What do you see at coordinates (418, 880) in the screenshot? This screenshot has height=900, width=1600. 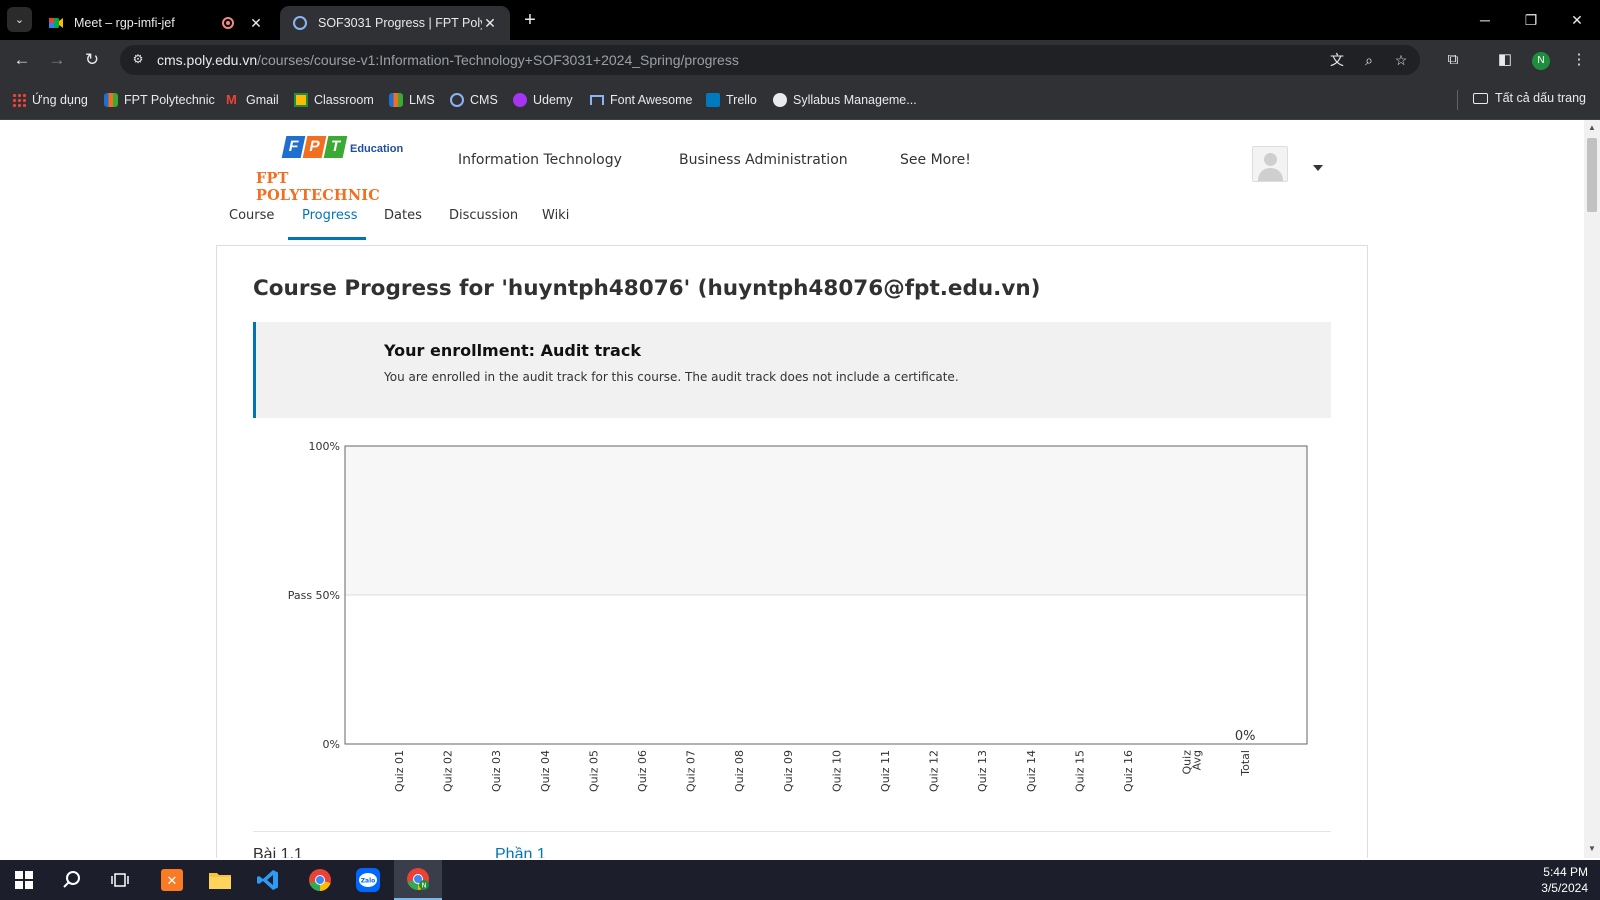 I see `chrome-profile-icon: N` at bounding box center [418, 880].